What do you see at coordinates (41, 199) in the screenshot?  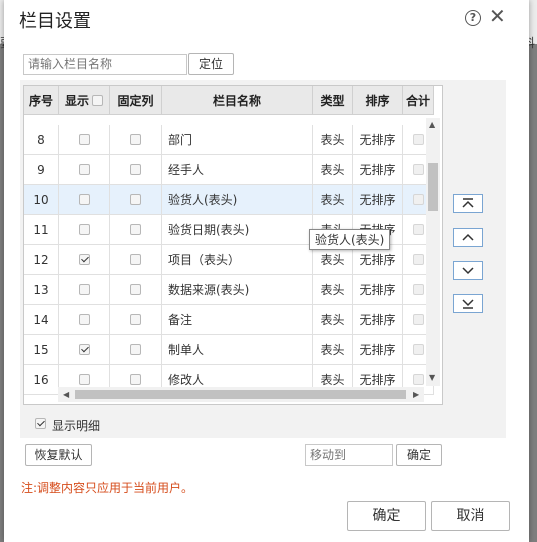 I see `cell-index-text: 10` at bounding box center [41, 199].